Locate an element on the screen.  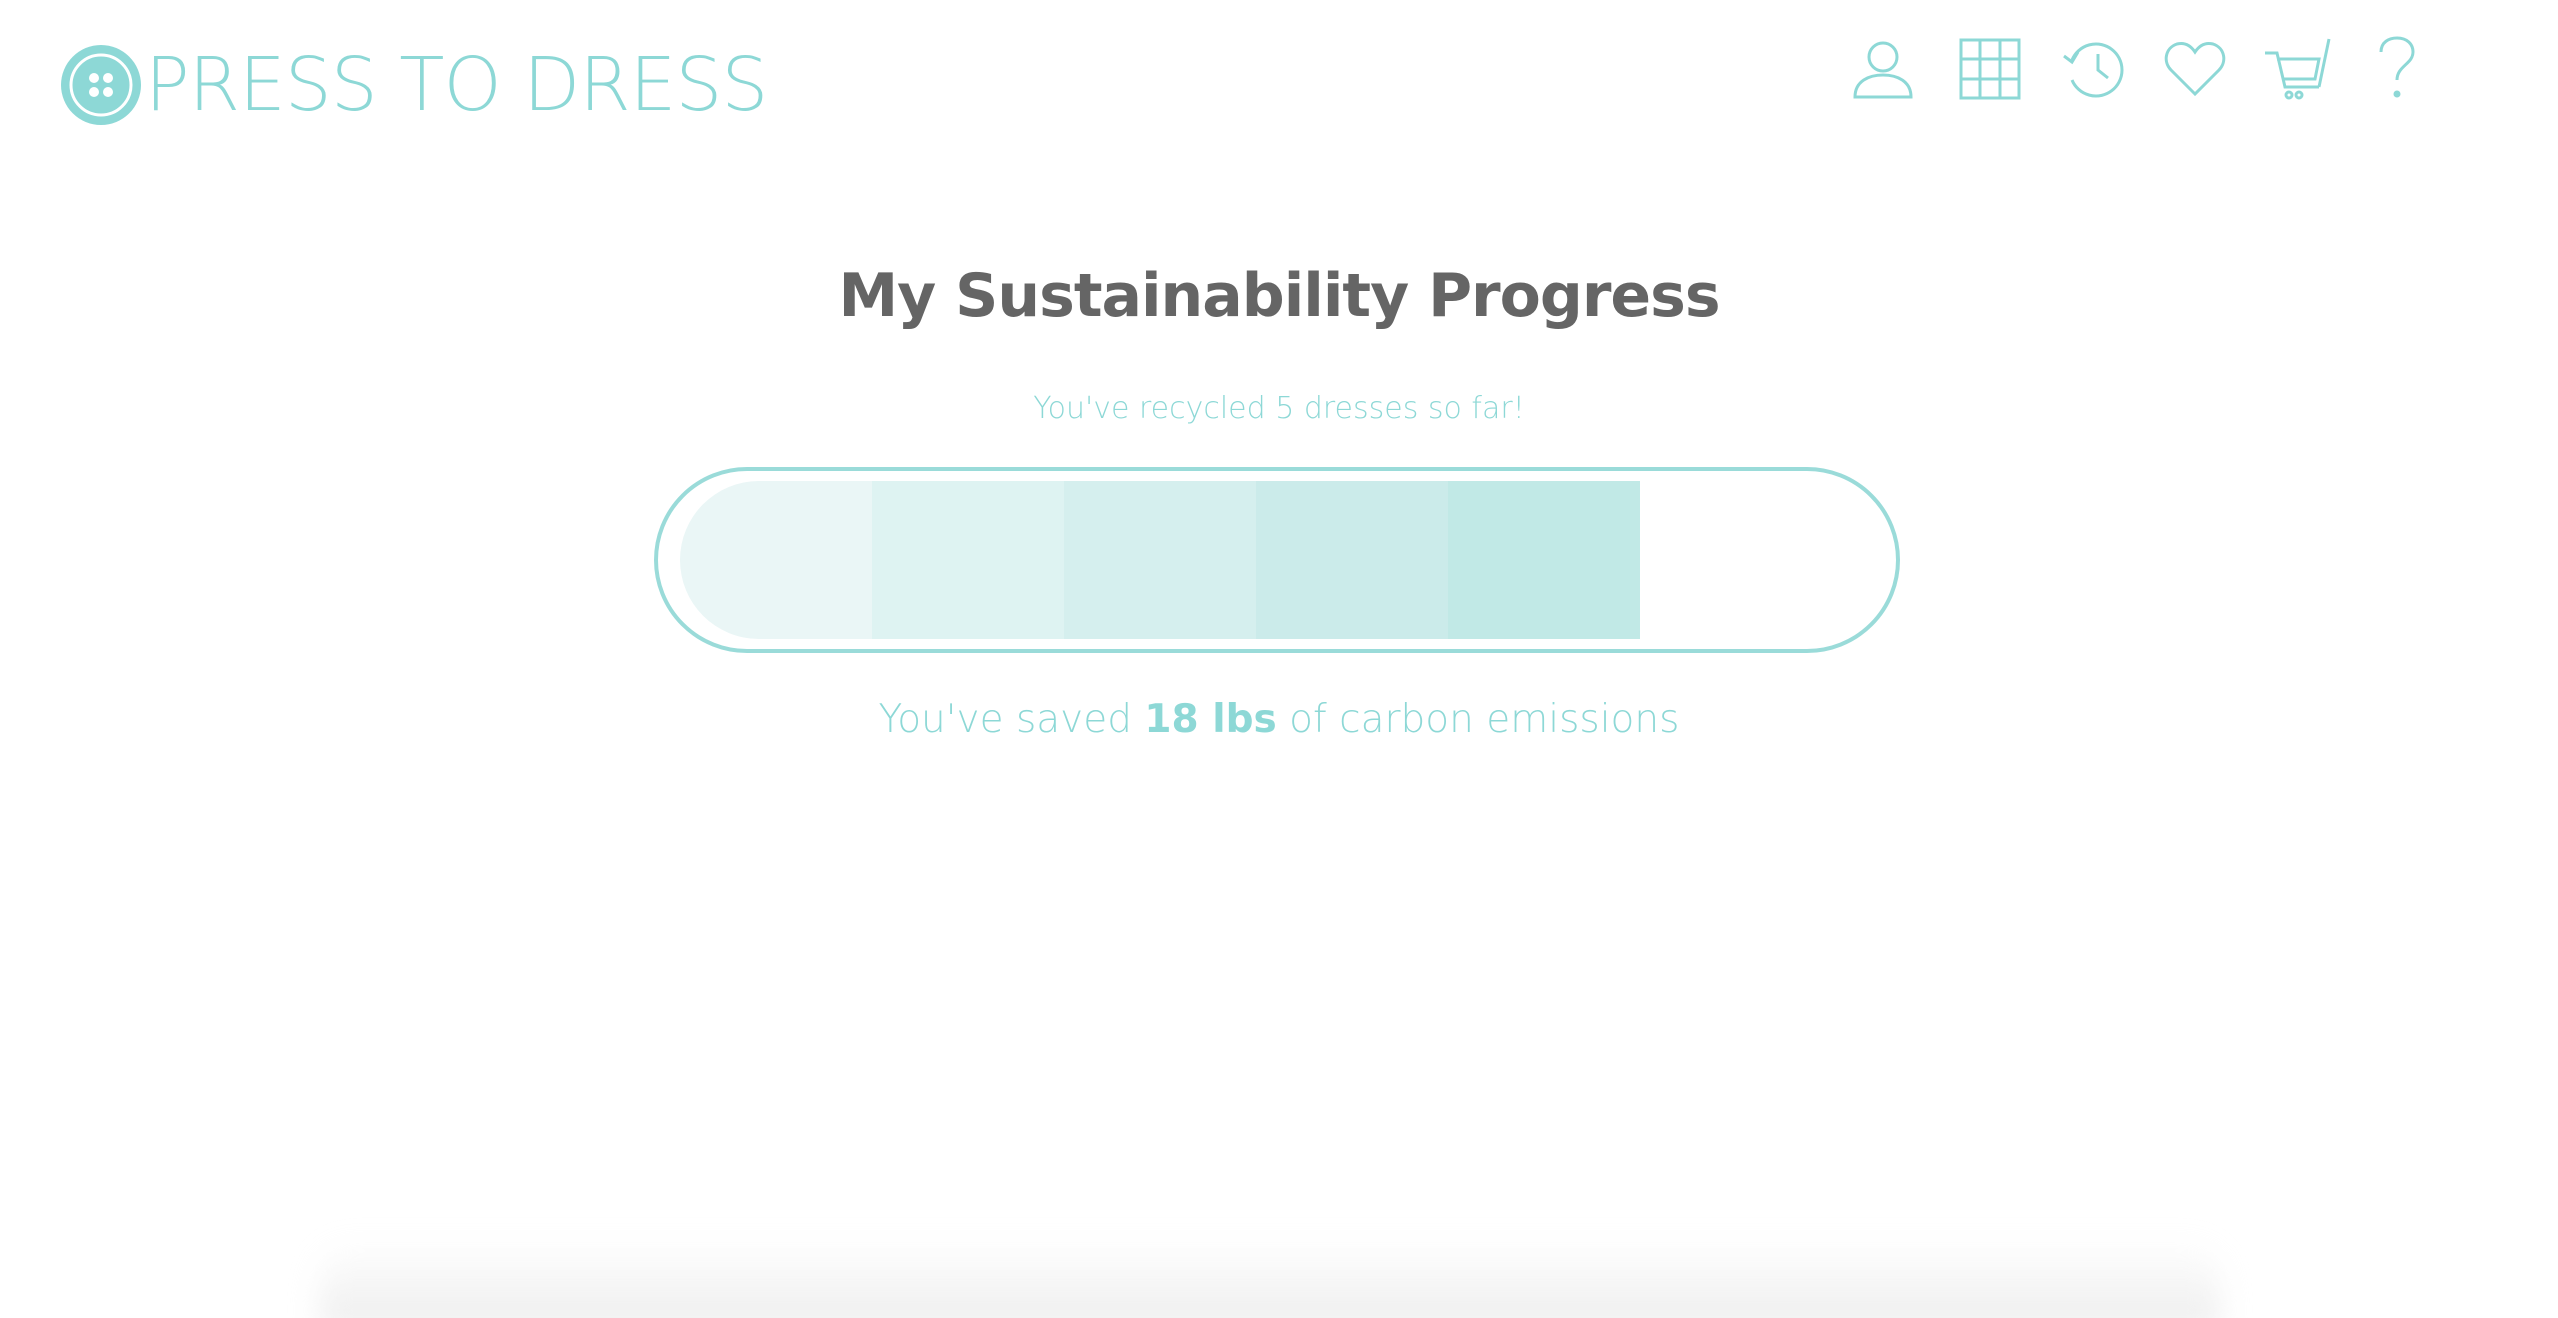
saved-prefix: You've saved is located at coordinates (1011, 719).